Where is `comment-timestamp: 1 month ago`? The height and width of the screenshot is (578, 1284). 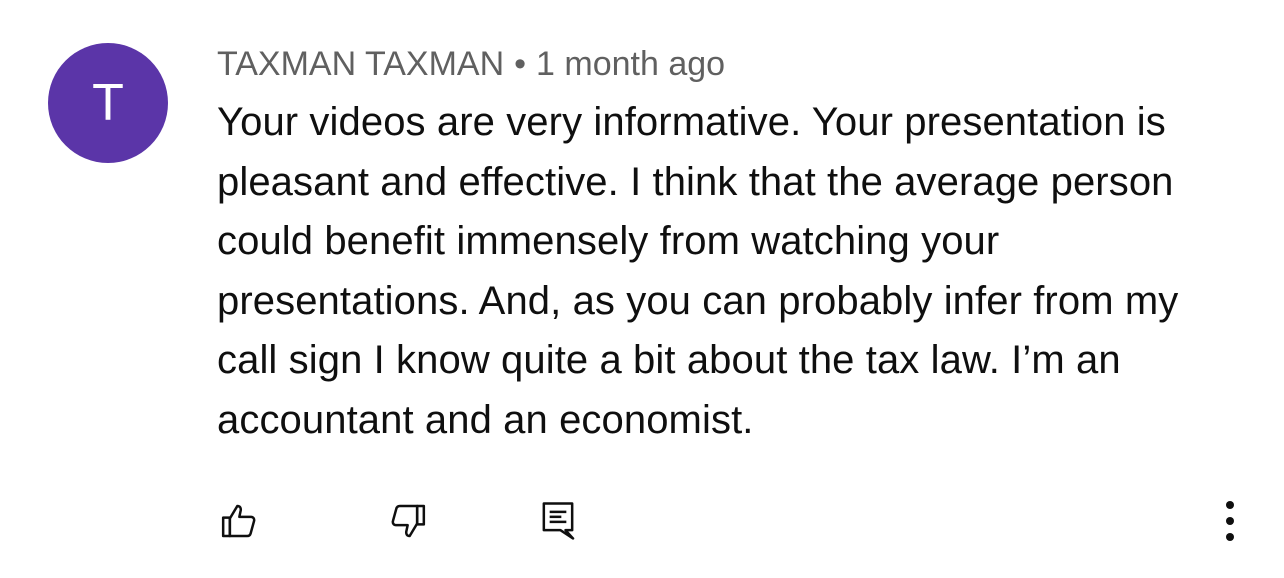 comment-timestamp: 1 month ago is located at coordinates (630, 64).